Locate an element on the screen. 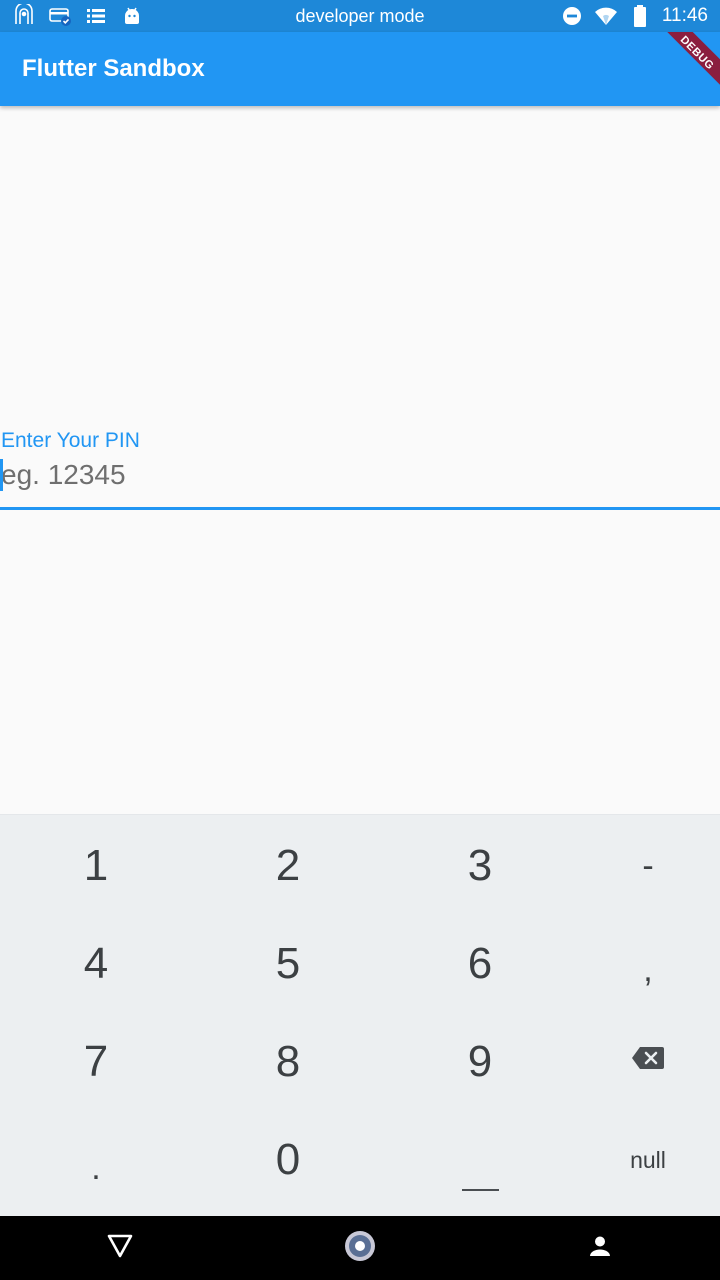 The image size is (720, 1280). key-period: . is located at coordinates (96, 1168).